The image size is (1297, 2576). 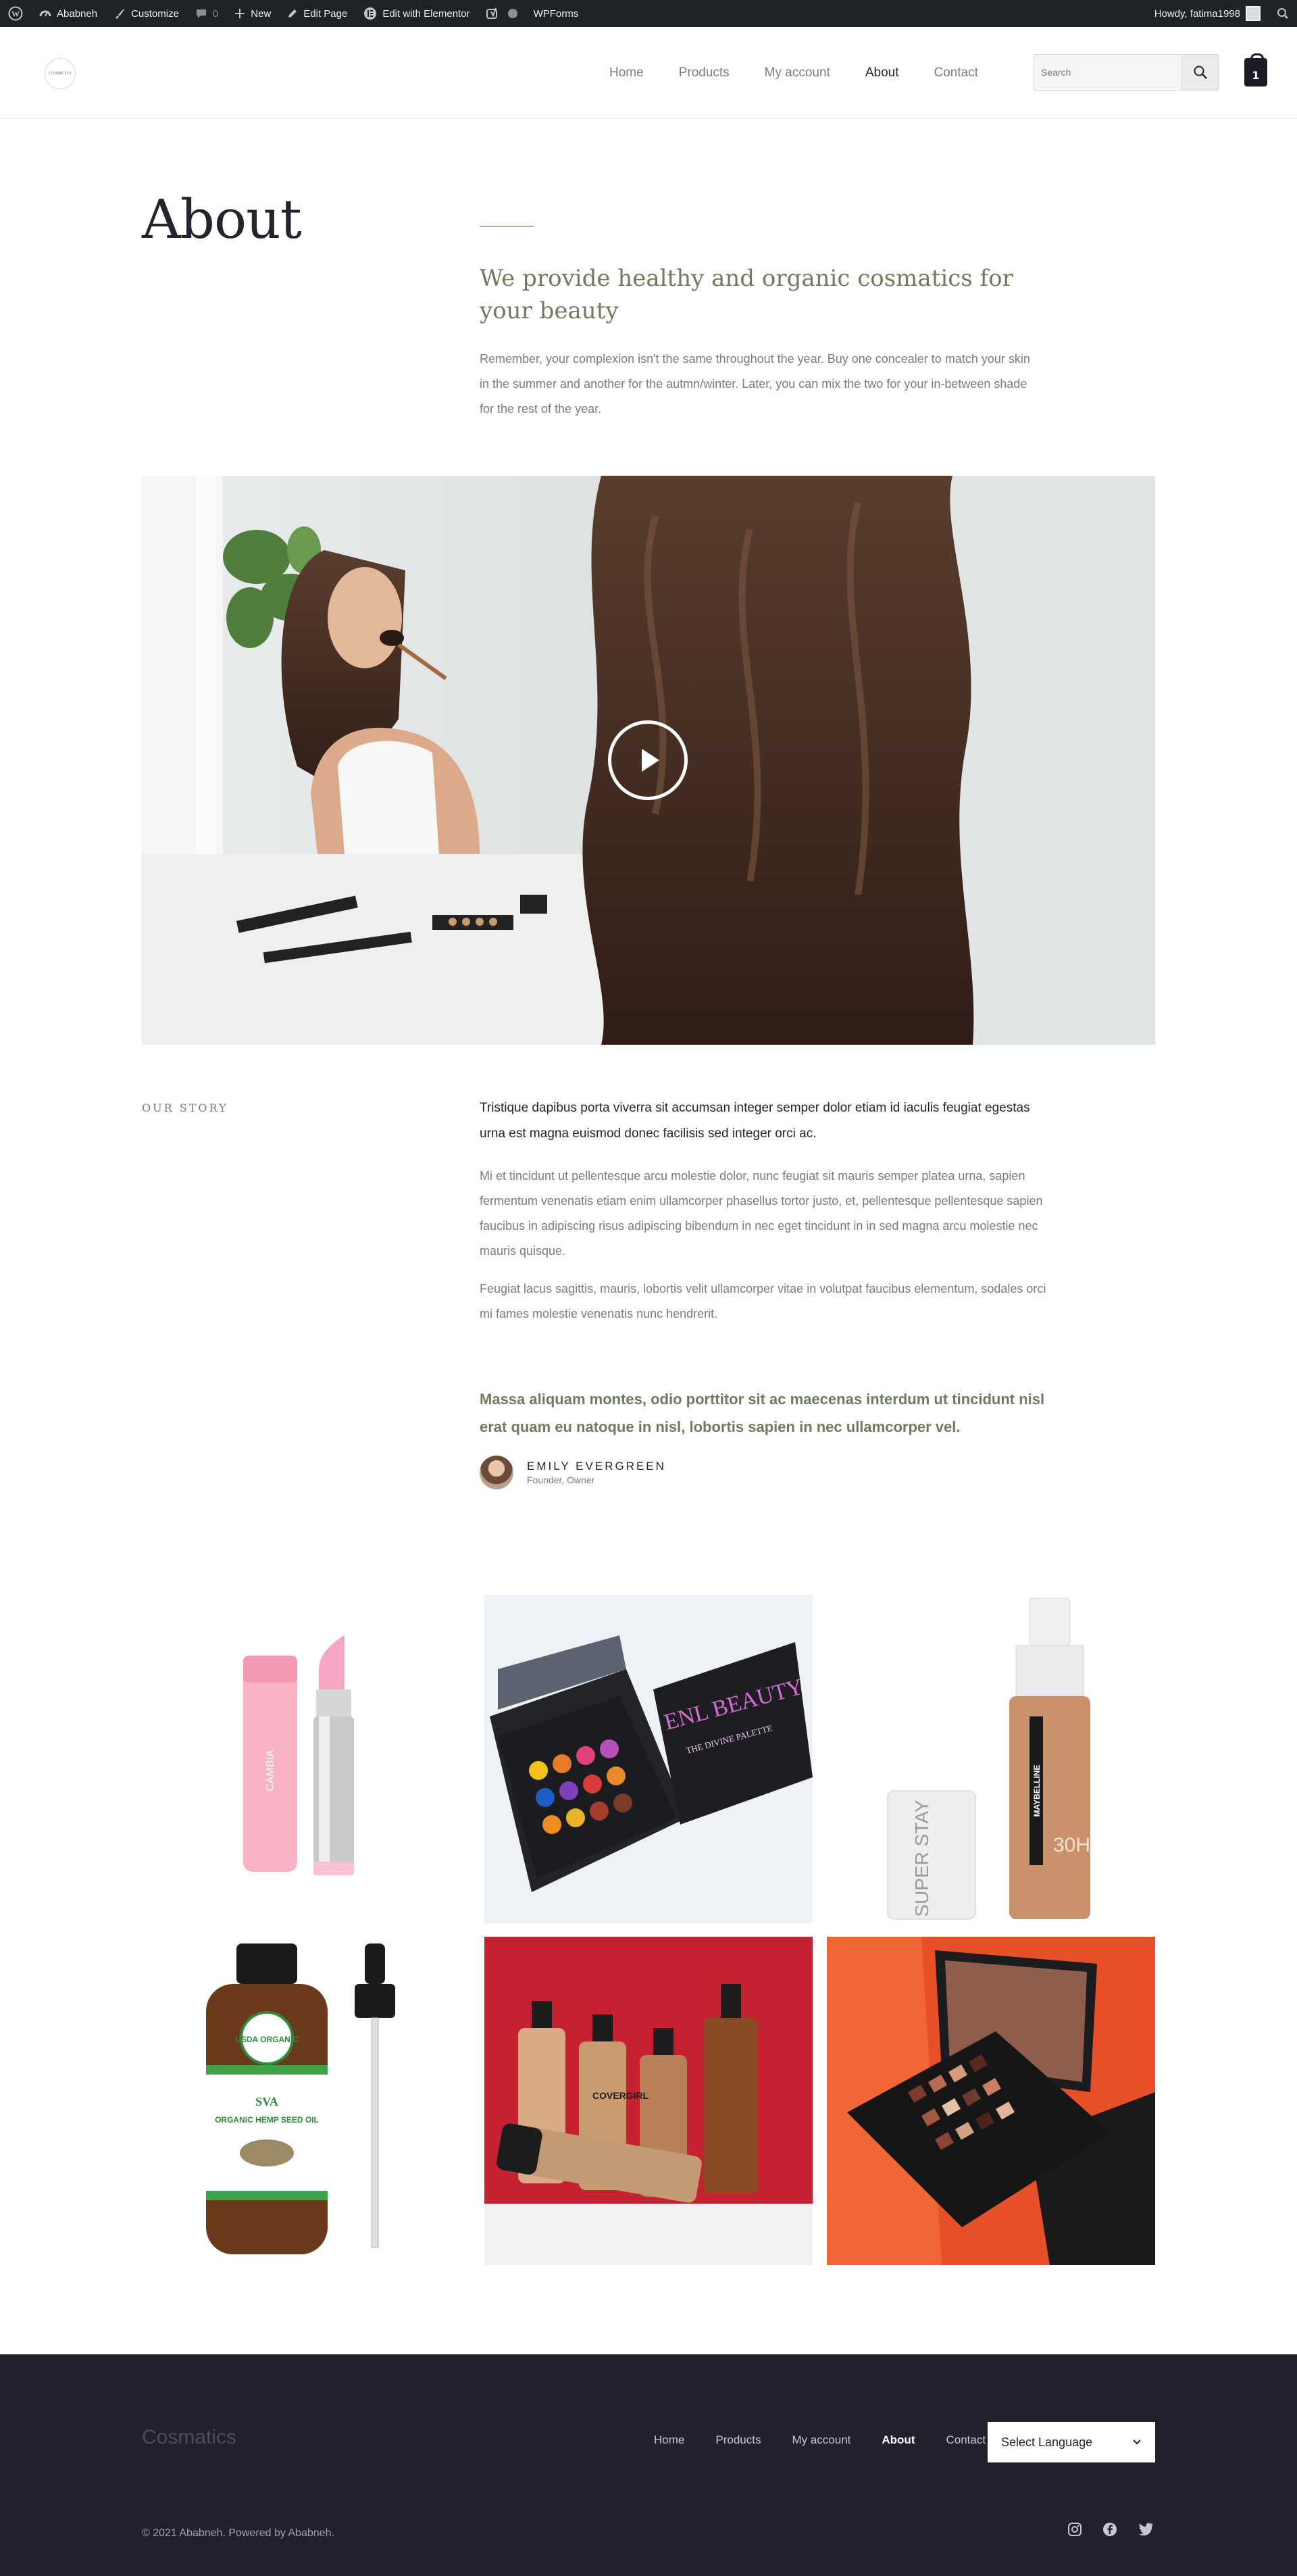 I want to click on customize-label: Customize, so click(x=155, y=14).